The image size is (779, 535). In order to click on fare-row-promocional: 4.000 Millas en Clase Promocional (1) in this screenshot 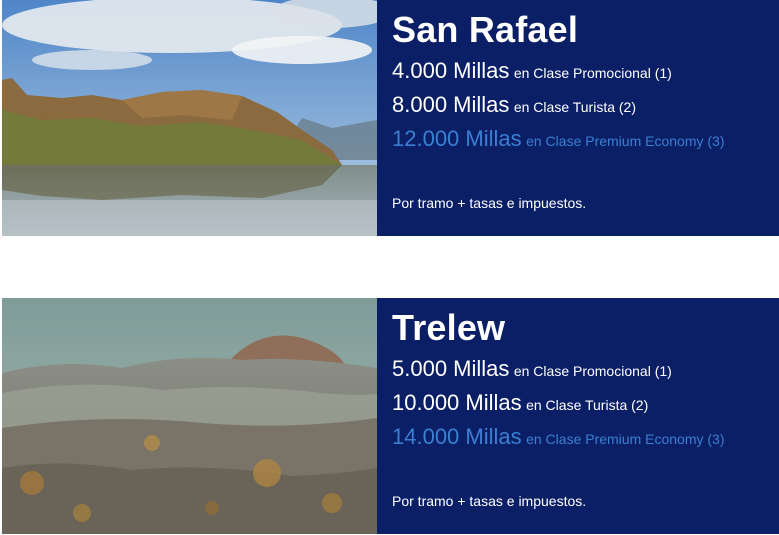, I will do `click(585, 71)`.